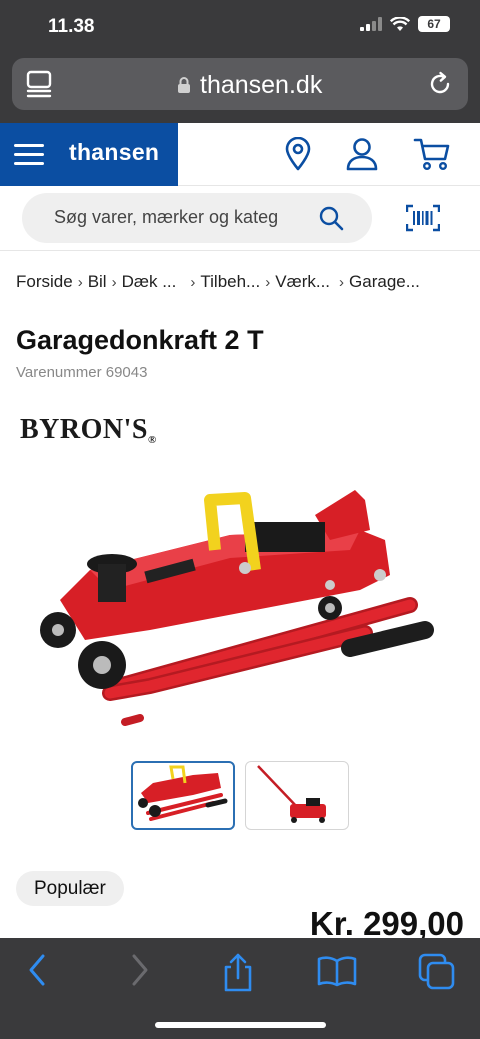  I want to click on breadcrumb-item-forside: Forside, so click(44, 282).